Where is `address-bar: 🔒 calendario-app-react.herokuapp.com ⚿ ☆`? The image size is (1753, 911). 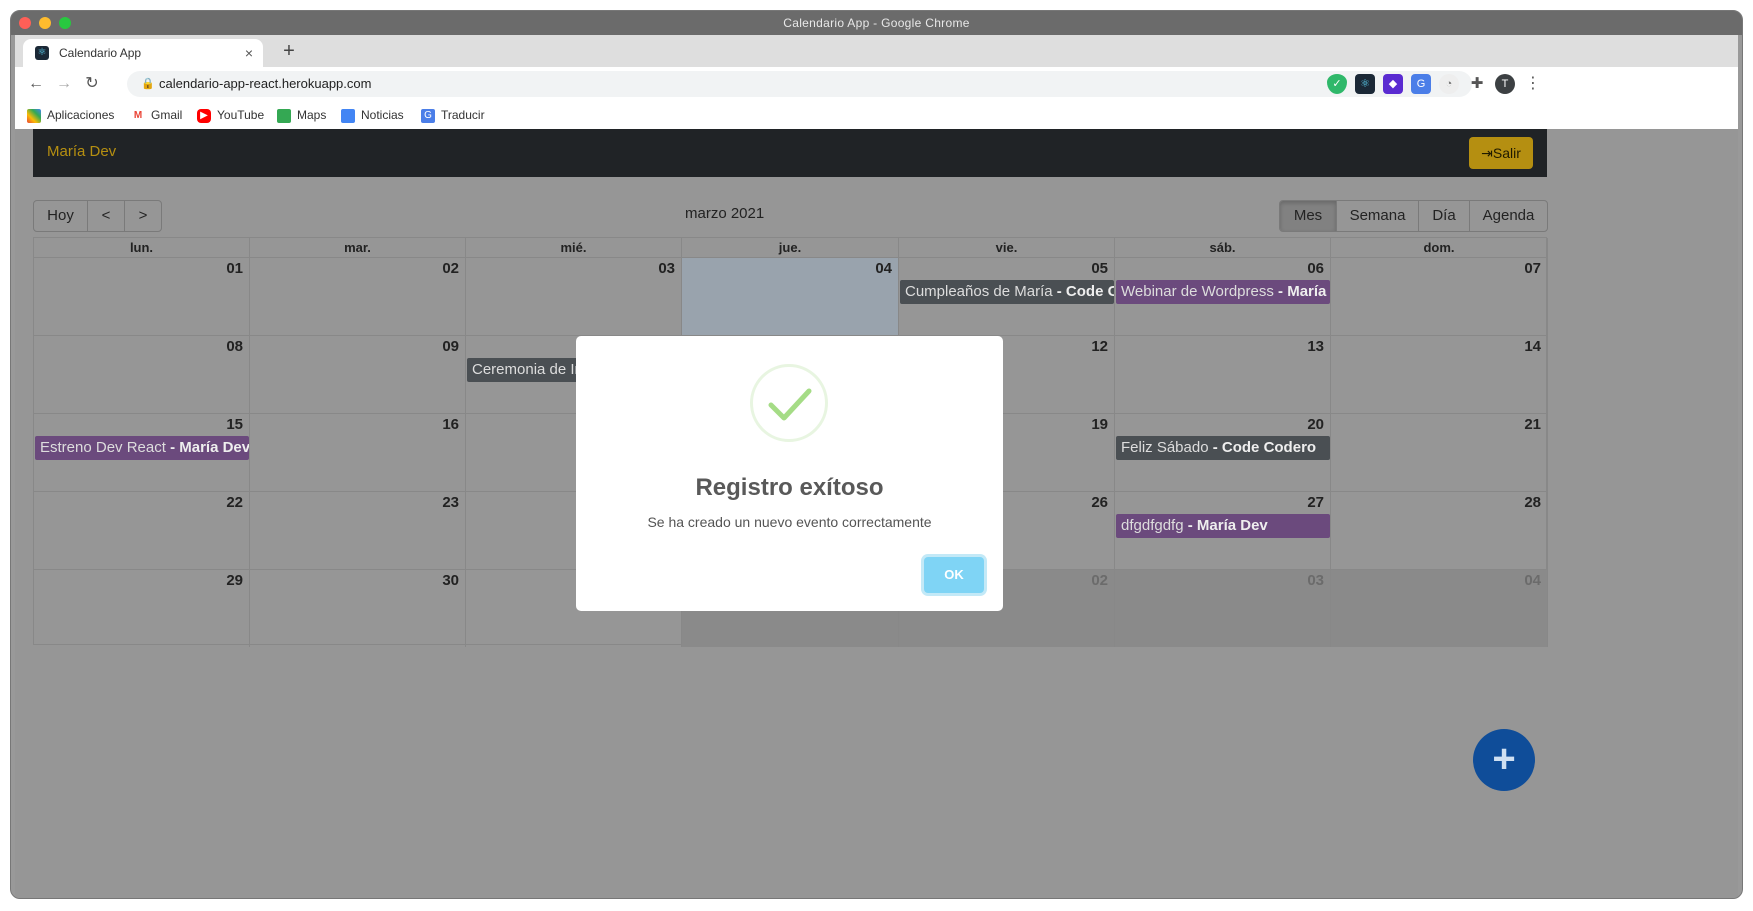 address-bar: 🔒 calendario-app-react.herokuapp.com ⚿ ☆ is located at coordinates (799, 84).